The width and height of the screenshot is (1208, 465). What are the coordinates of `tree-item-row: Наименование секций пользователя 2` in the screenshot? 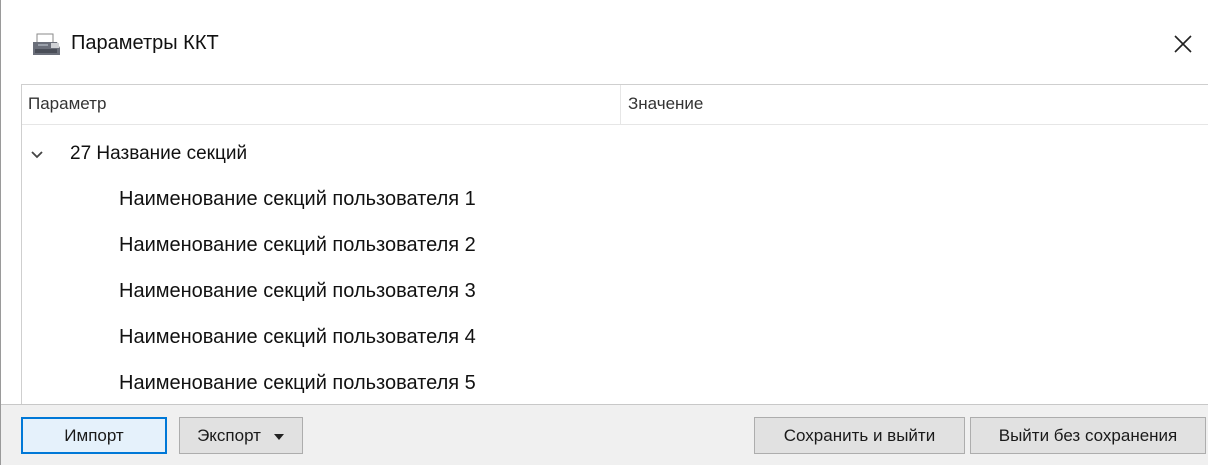 It's located at (615, 246).